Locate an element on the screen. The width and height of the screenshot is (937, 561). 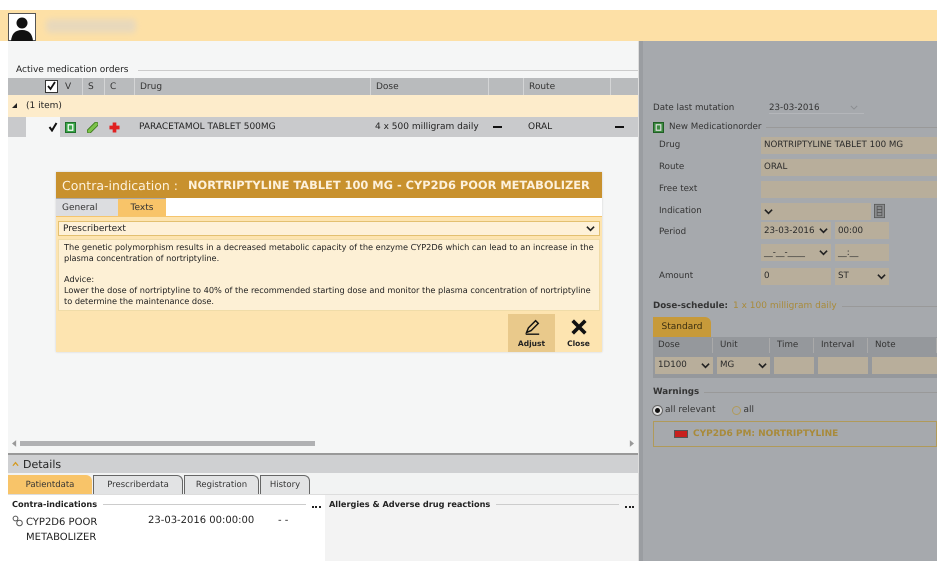
field-label: Indication is located at coordinates (681, 211).